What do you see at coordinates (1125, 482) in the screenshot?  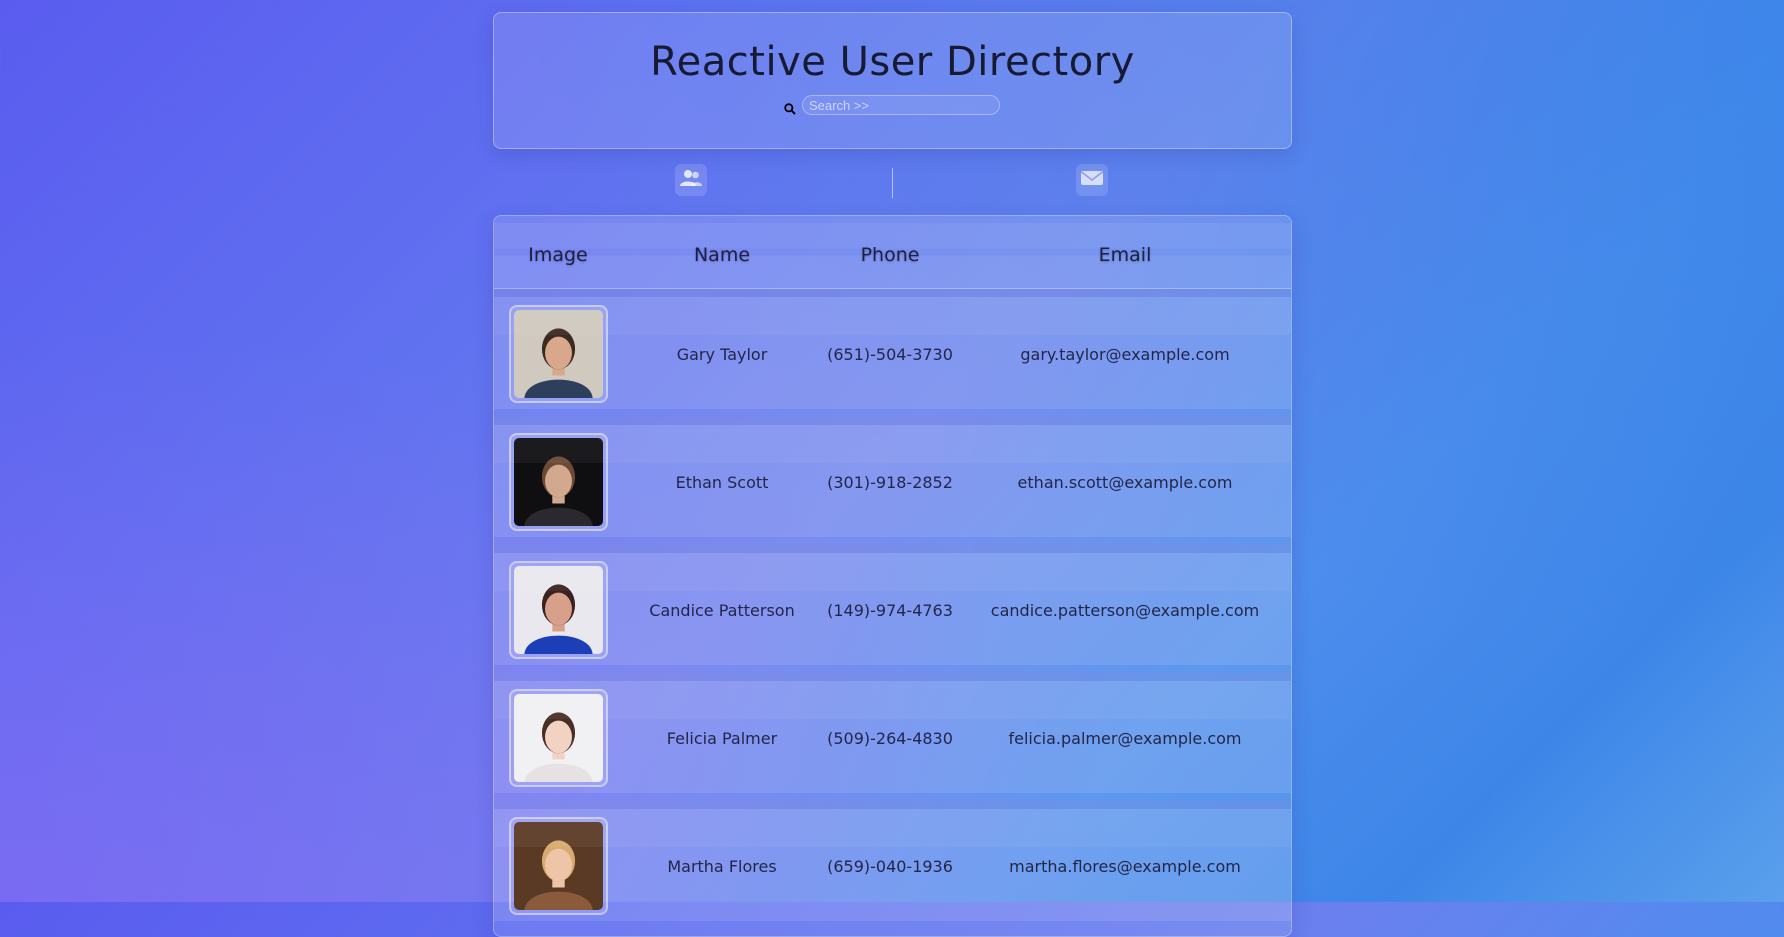 I see `user-email: ethan.scott@example.com` at bounding box center [1125, 482].